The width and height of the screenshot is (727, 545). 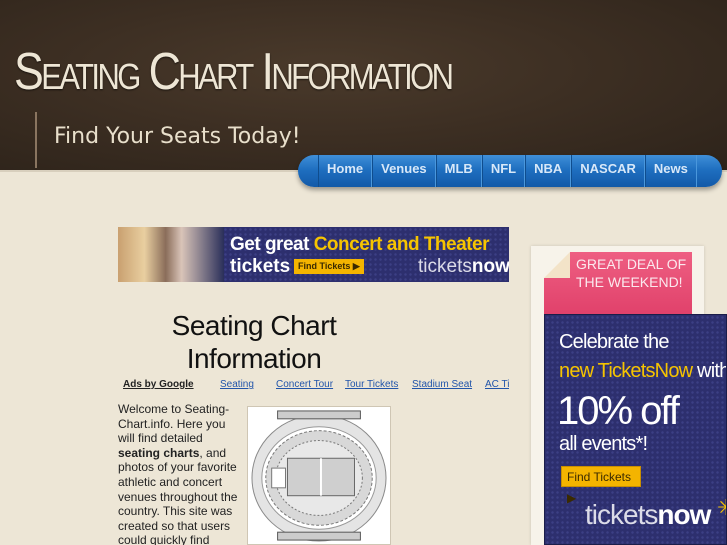 I want to click on side-ad-discount: 10% off, so click(x=618, y=411).